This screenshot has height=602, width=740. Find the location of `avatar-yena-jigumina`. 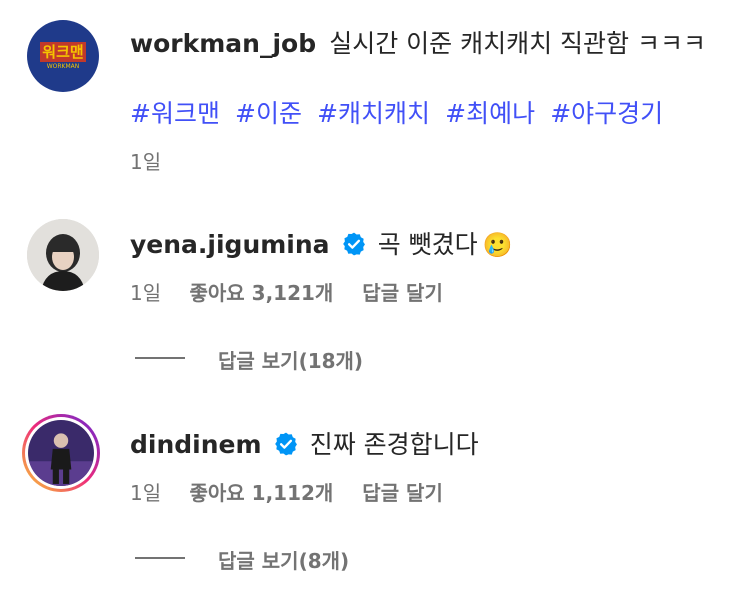

avatar-yena-jigumina is located at coordinates (63, 255).